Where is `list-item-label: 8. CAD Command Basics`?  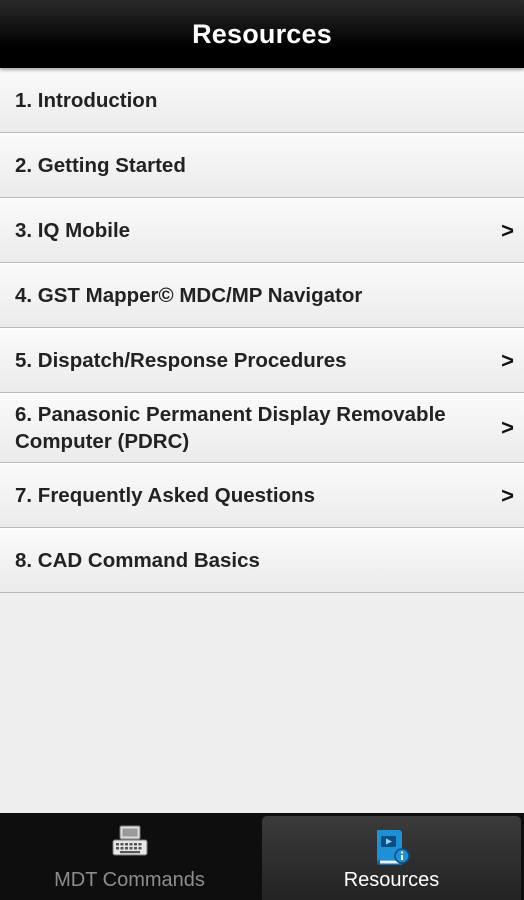
list-item-label: 8. CAD Command Basics is located at coordinates (137, 560).